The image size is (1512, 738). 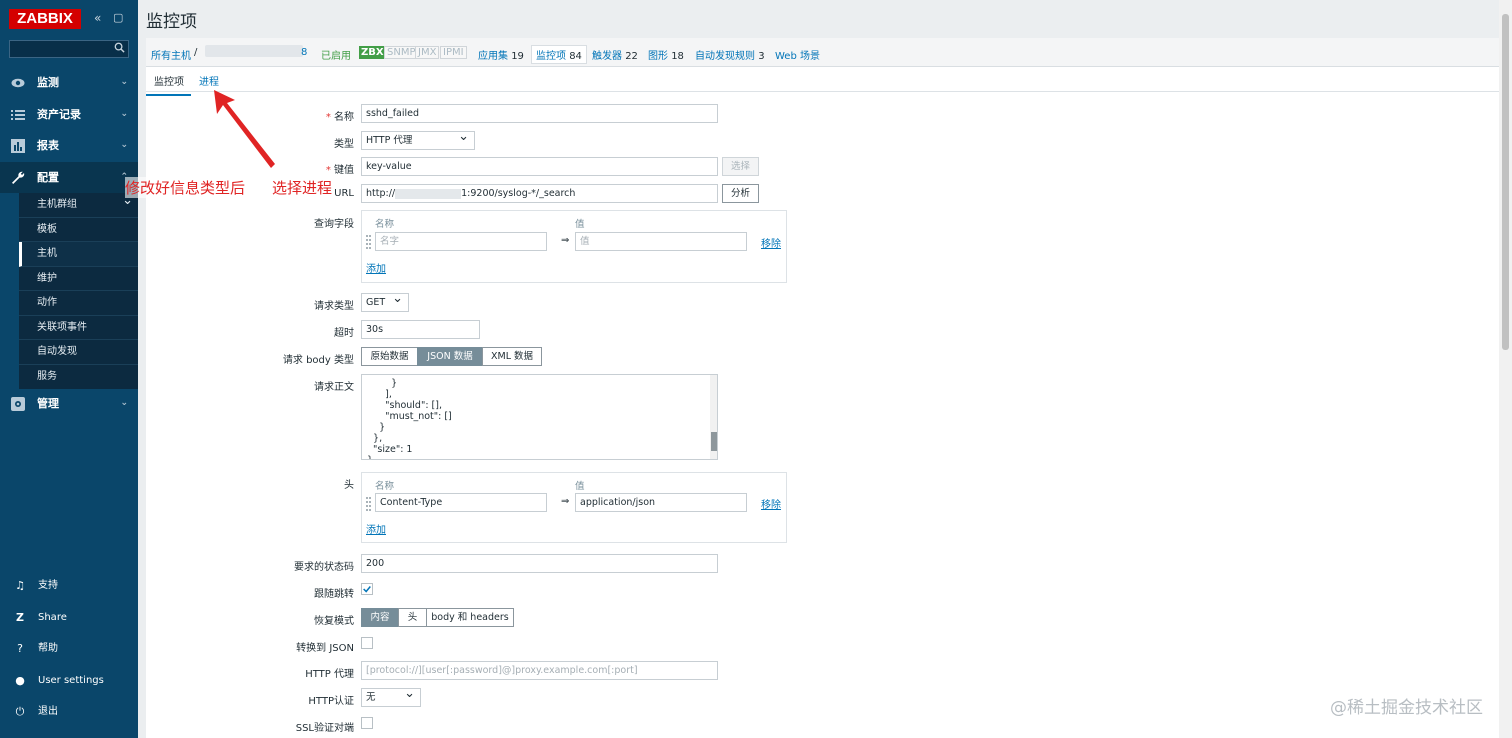 What do you see at coordinates (658, 56) in the screenshot?
I see `graphs-link: 图形` at bounding box center [658, 56].